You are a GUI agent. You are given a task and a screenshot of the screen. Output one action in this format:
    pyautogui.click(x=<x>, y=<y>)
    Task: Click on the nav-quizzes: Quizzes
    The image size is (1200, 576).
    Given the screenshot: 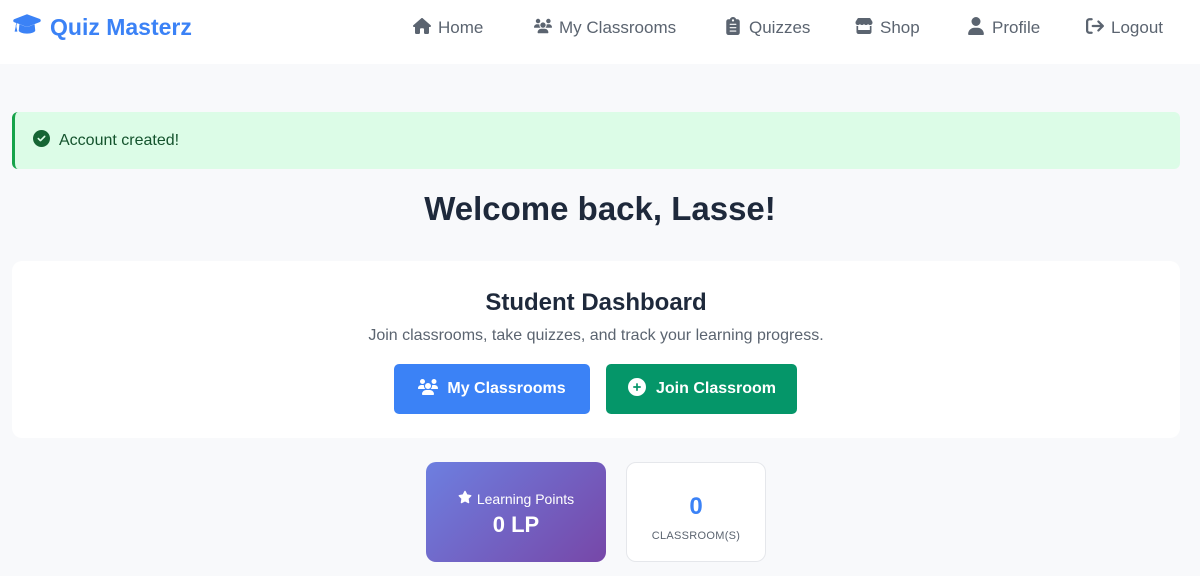 What is the action you would take?
    pyautogui.click(x=767, y=28)
    